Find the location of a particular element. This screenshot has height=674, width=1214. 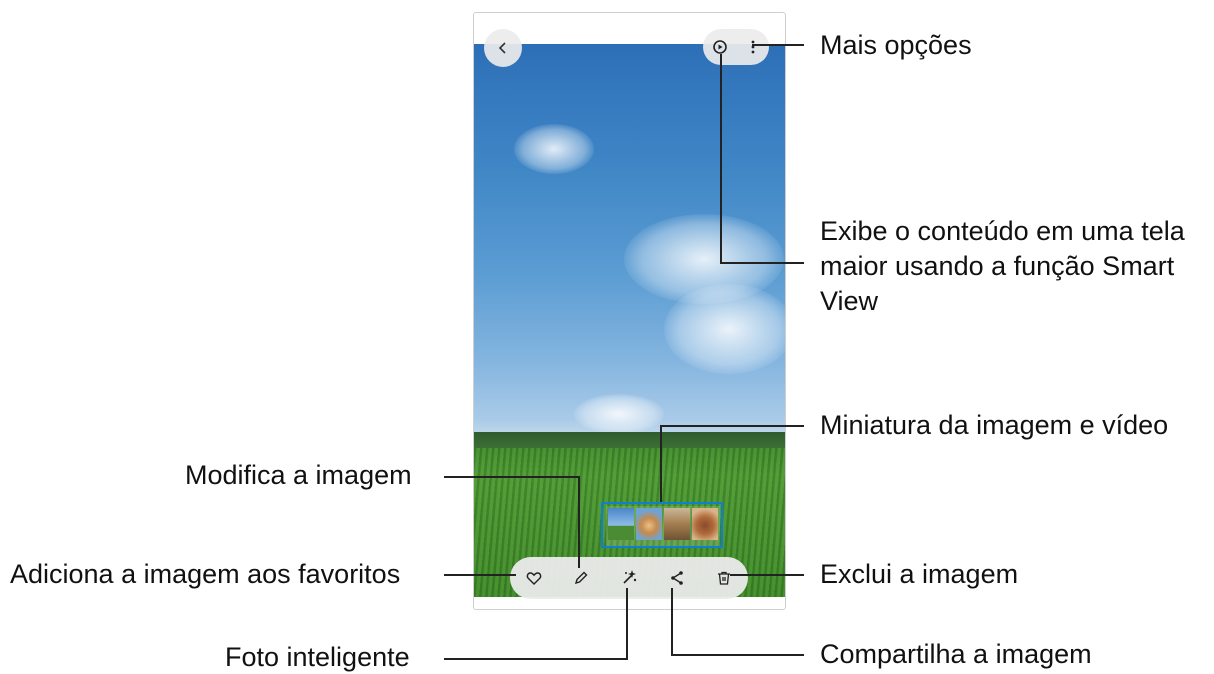

bottom-toolbar is located at coordinates (629, 578).